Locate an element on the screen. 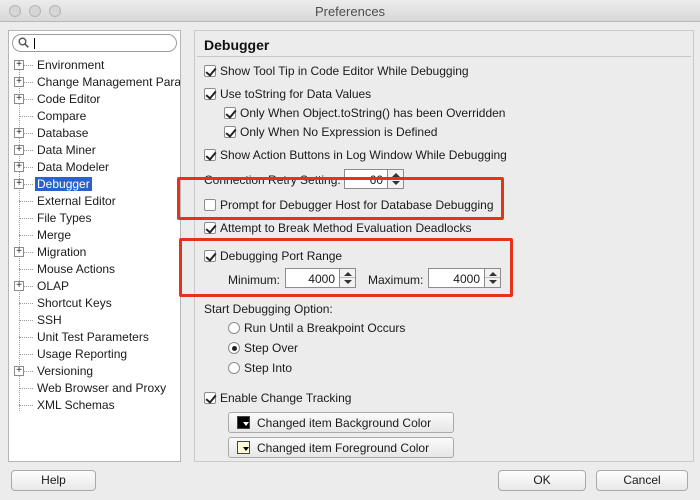  tree-item: Mouse Actions is located at coordinates (94, 269).